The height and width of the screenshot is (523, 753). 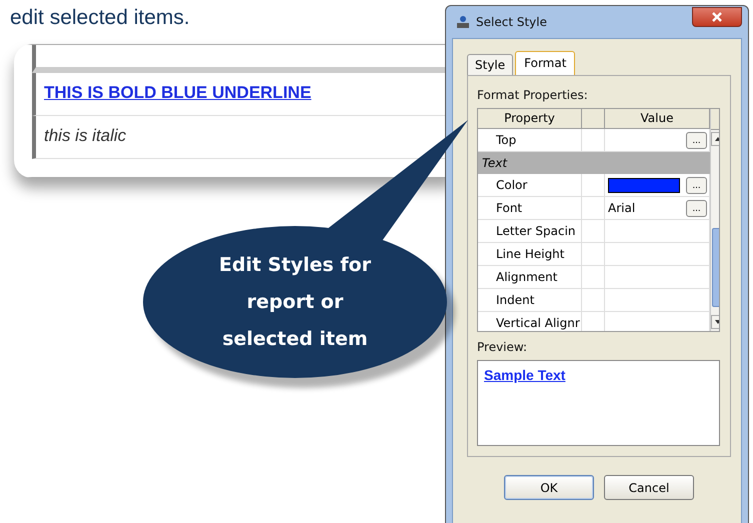 I want to click on app-icon, so click(x=463, y=22).